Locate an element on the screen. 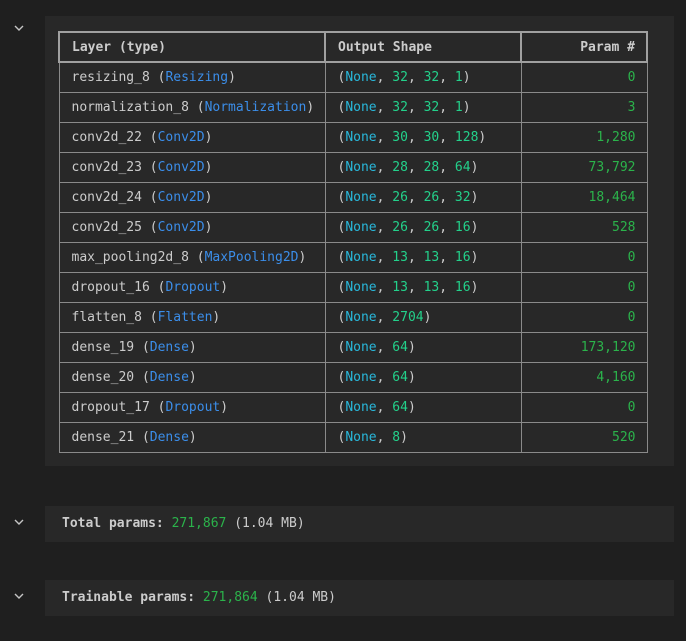 This screenshot has height=641, width=686. layer-cell: dropout_16 (Dropout) is located at coordinates (192, 287).